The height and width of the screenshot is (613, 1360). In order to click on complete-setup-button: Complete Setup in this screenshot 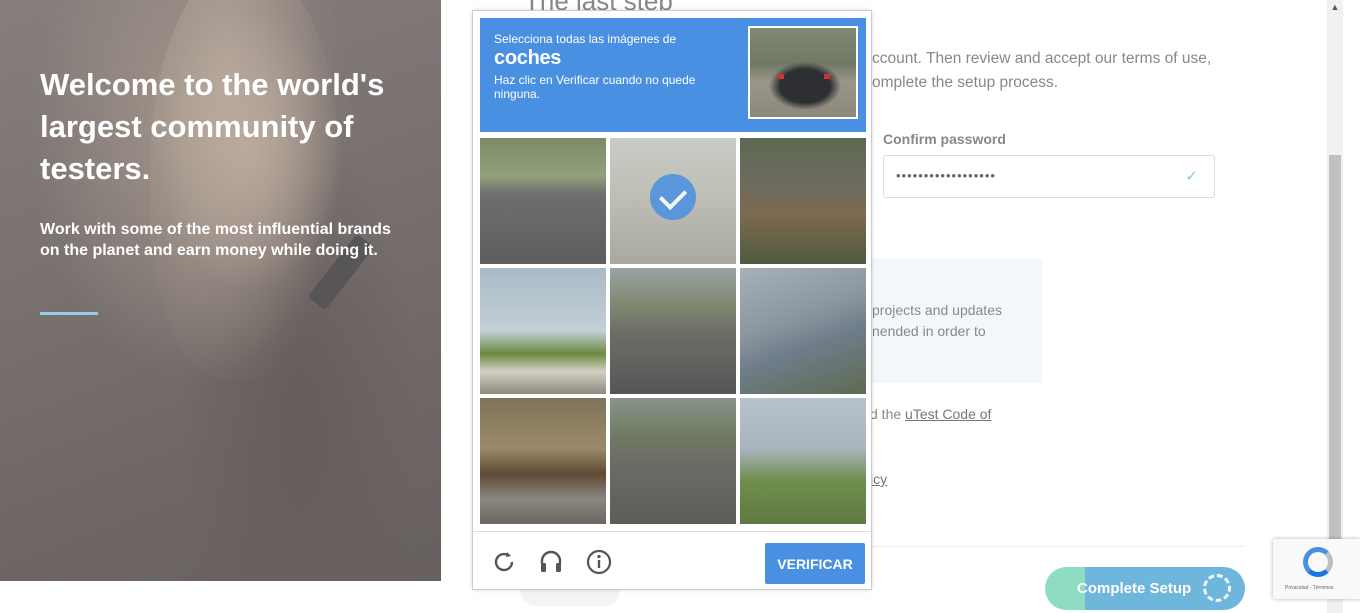, I will do `click(1145, 588)`.